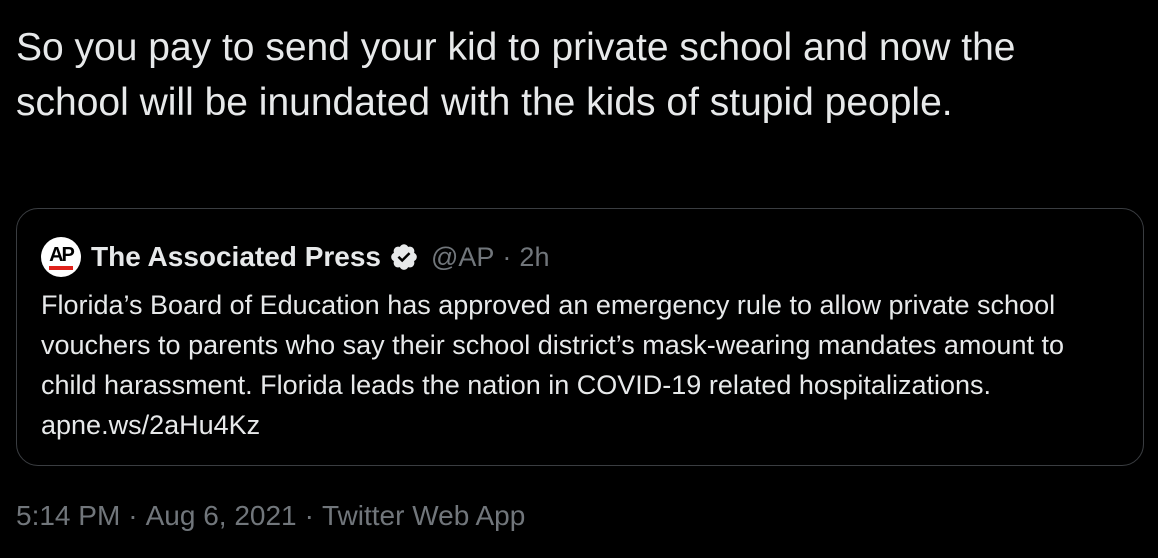 The width and height of the screenshot is (1158, 558). Describe the element at coordinates (62, 254) in the screenshot. I see `avatar-letters: AP` at that location.